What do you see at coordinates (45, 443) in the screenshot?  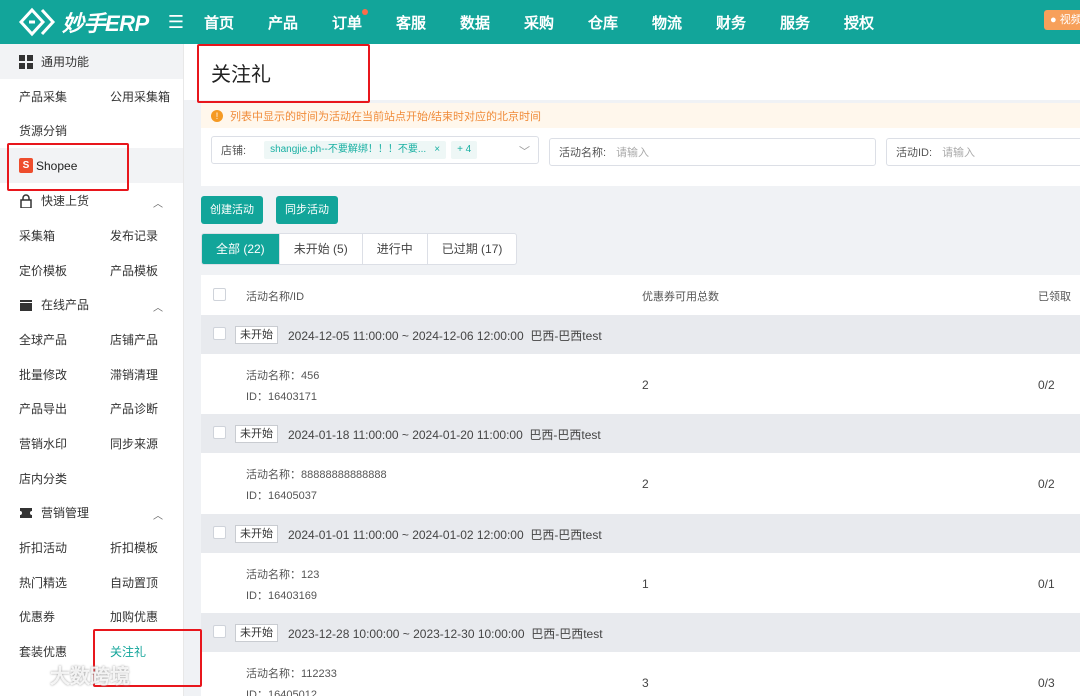 I see `sidebar-item-marketing-watermark: 营销水印` at bounding box center [45, 443].